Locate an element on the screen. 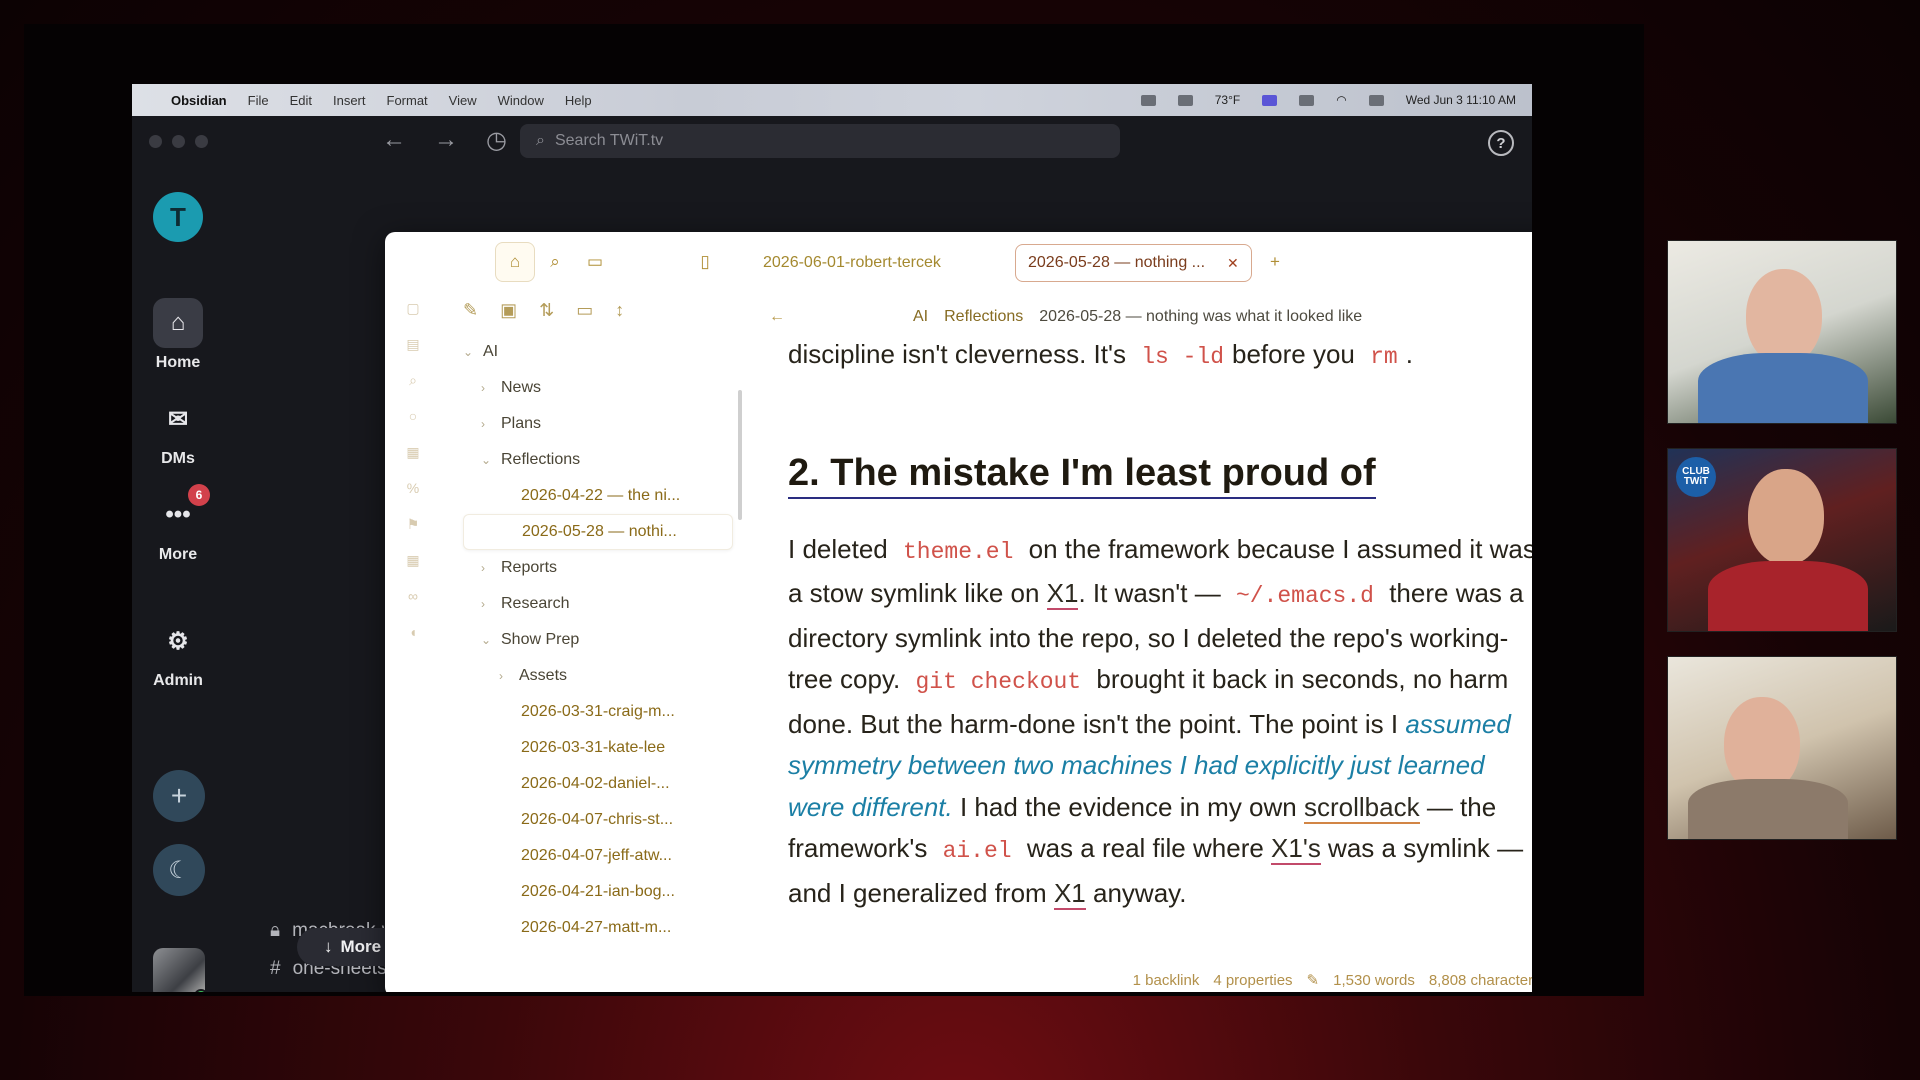 This screenshot has height=1080, width=1920. collapse-icon: ▭ is located at coordinates (584, 310).